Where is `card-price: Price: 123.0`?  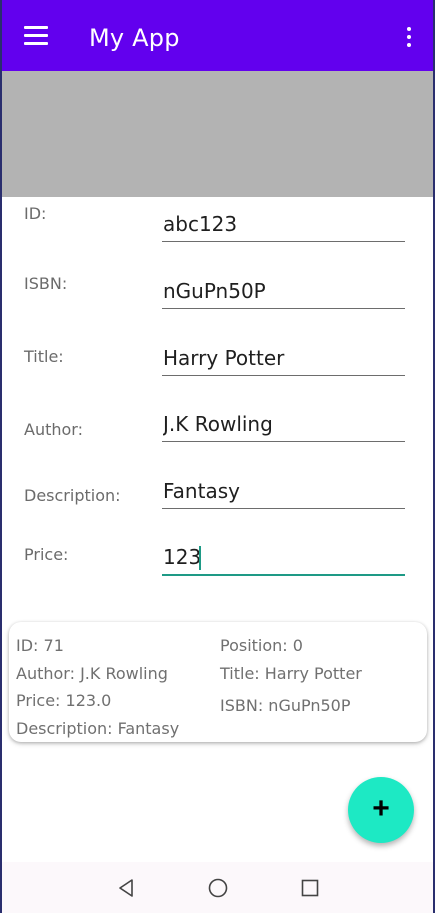 card-price: Price: 123.0 is located at coordinates (64, 700).